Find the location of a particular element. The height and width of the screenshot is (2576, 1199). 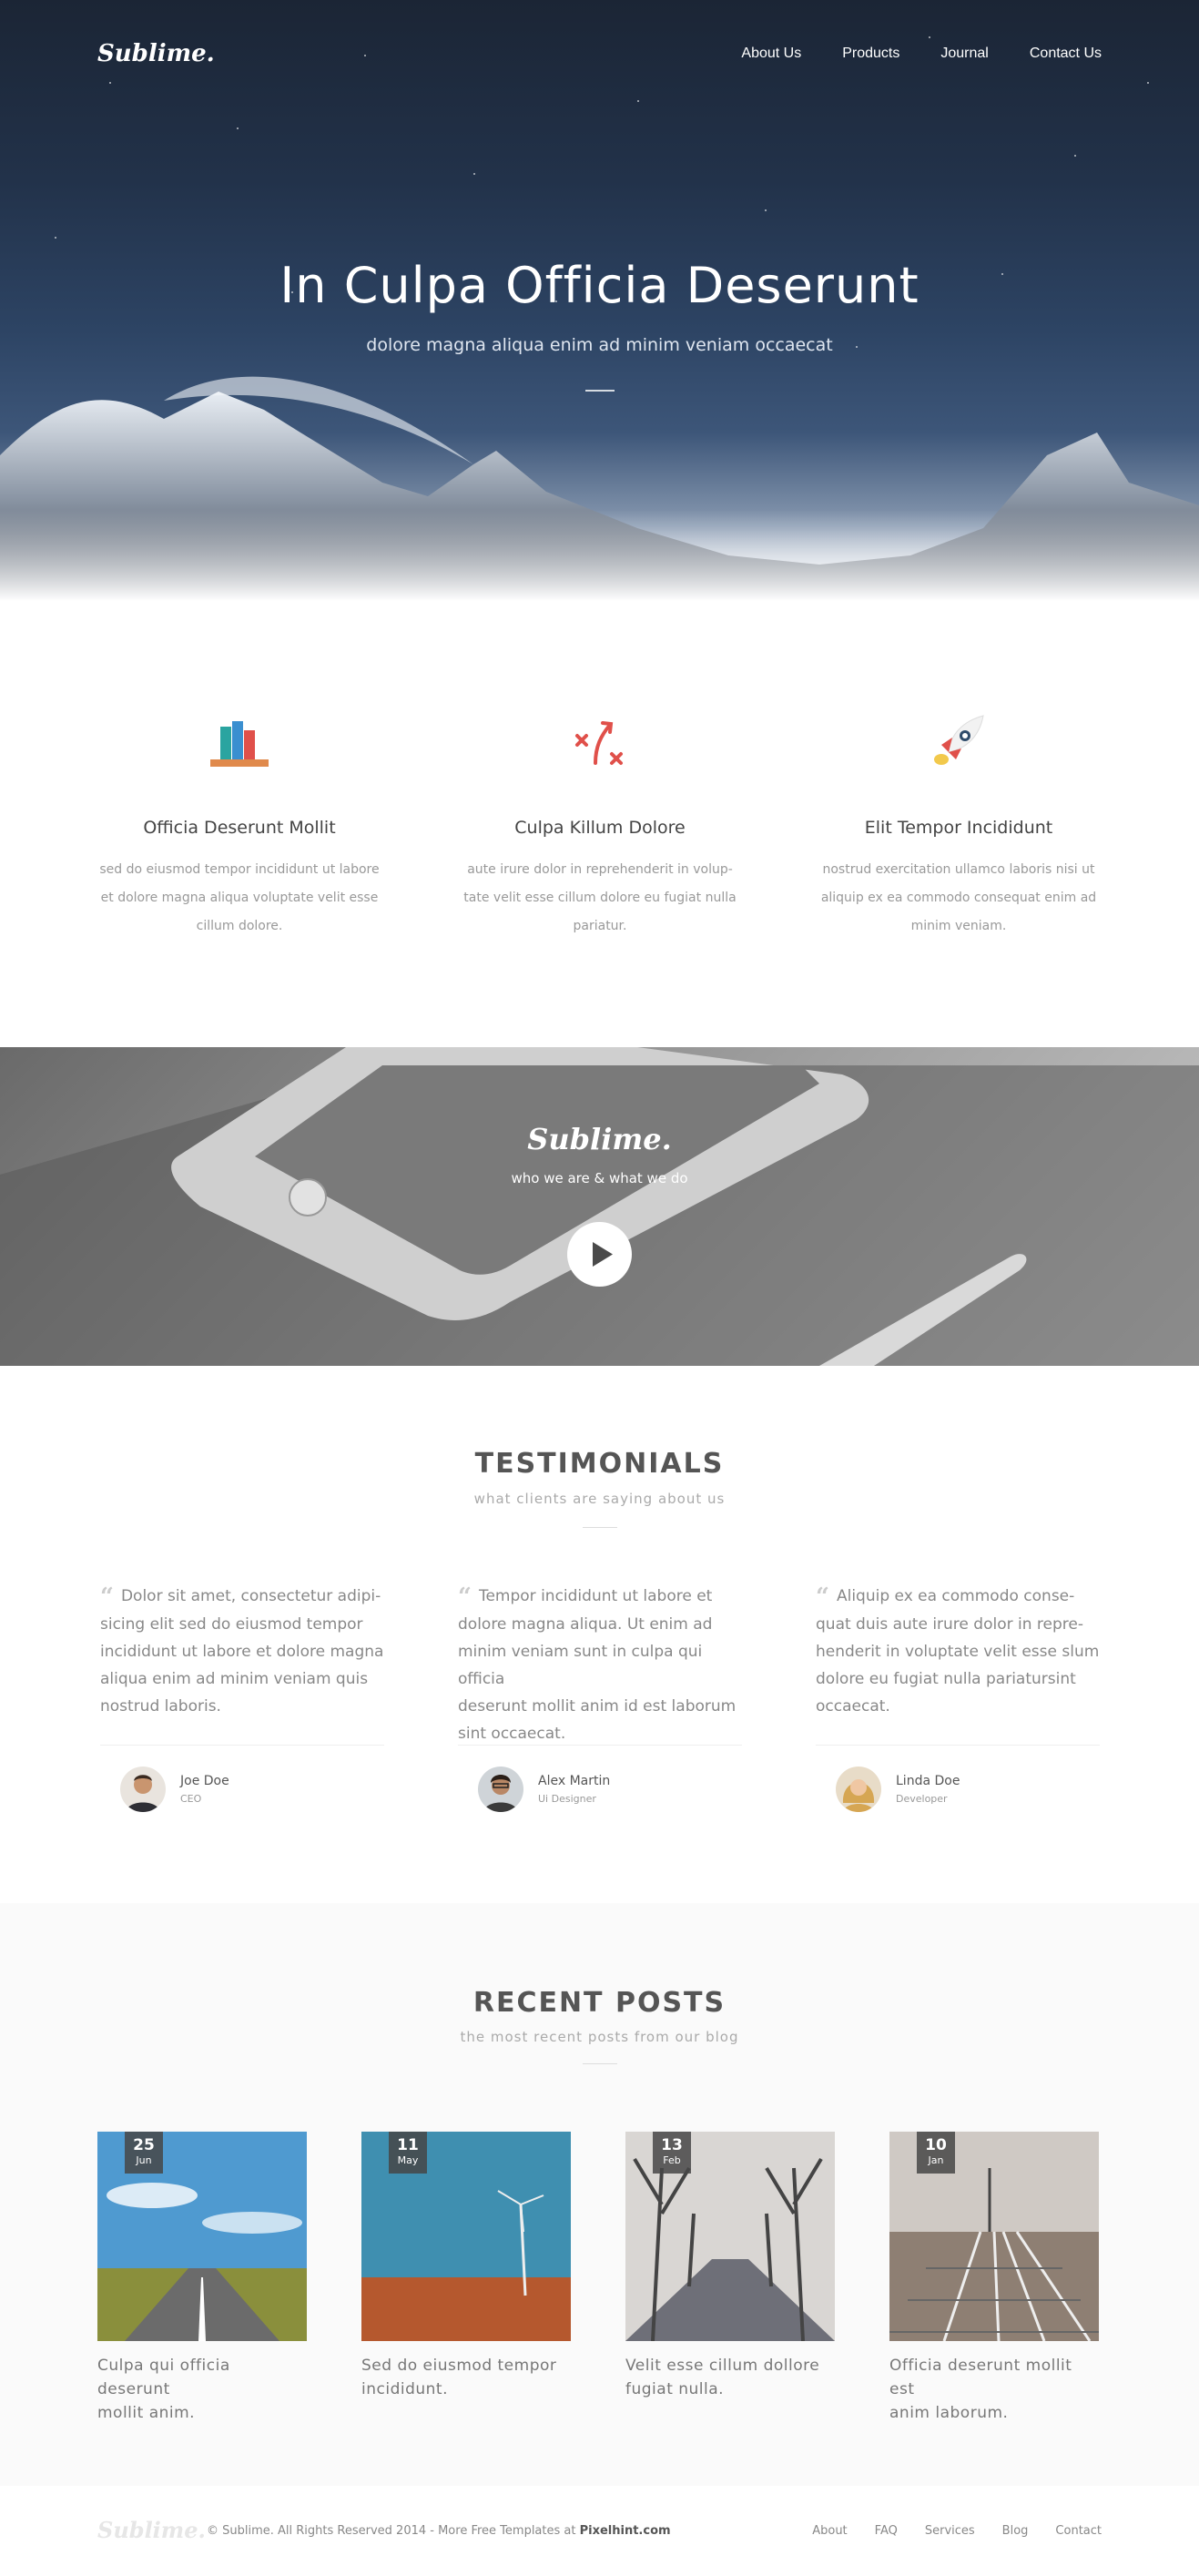

nav-contact-us: Contact Us is located at coordinates (1066, 54).